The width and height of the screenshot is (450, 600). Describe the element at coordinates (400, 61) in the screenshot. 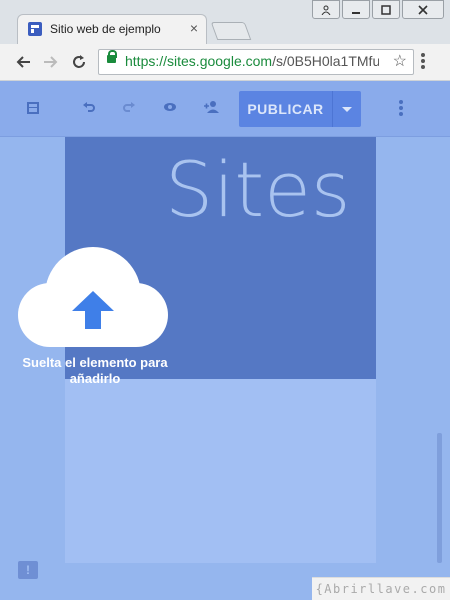

I see `bookmark-star-icon: ☆` at that location.